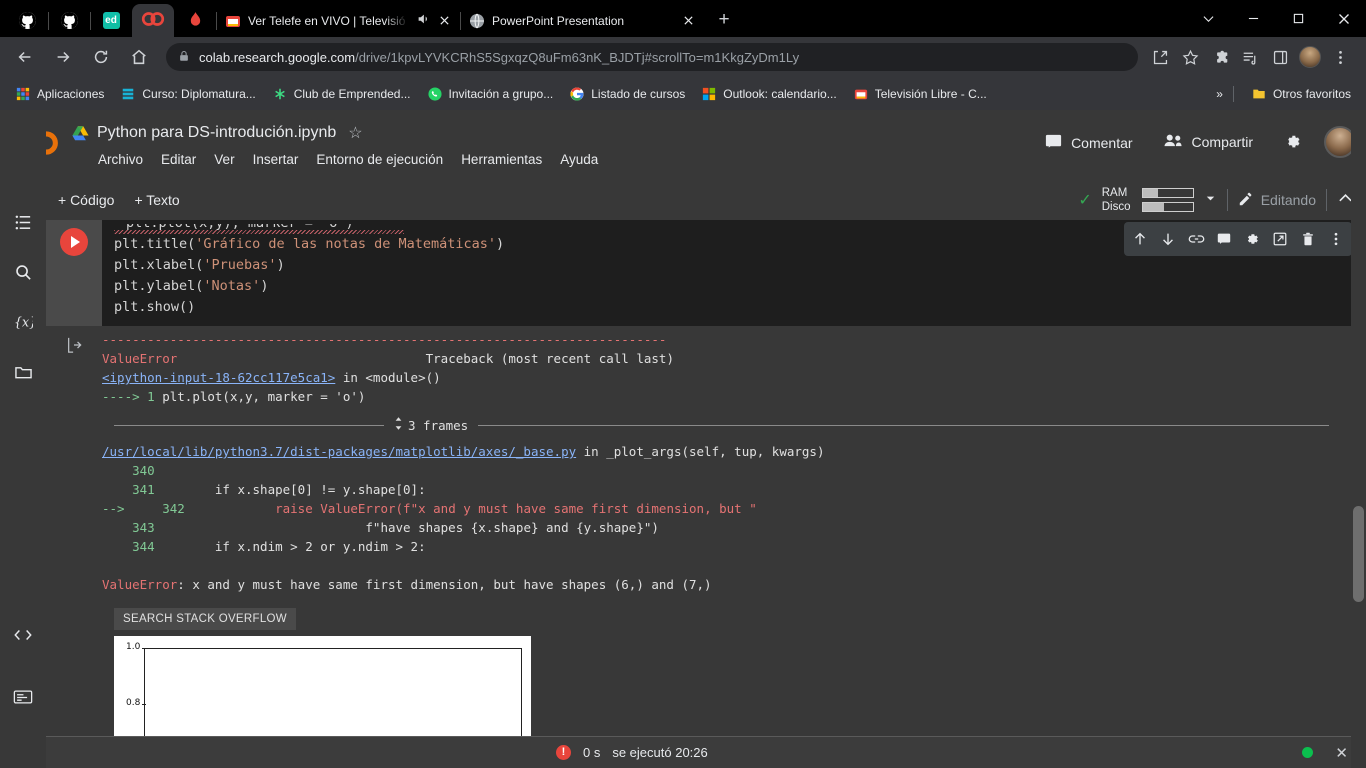 The image size is (1366, 768). Describe the element at coordinates (158, 508) in the screenshot. I see `line-number: 342` at that location.